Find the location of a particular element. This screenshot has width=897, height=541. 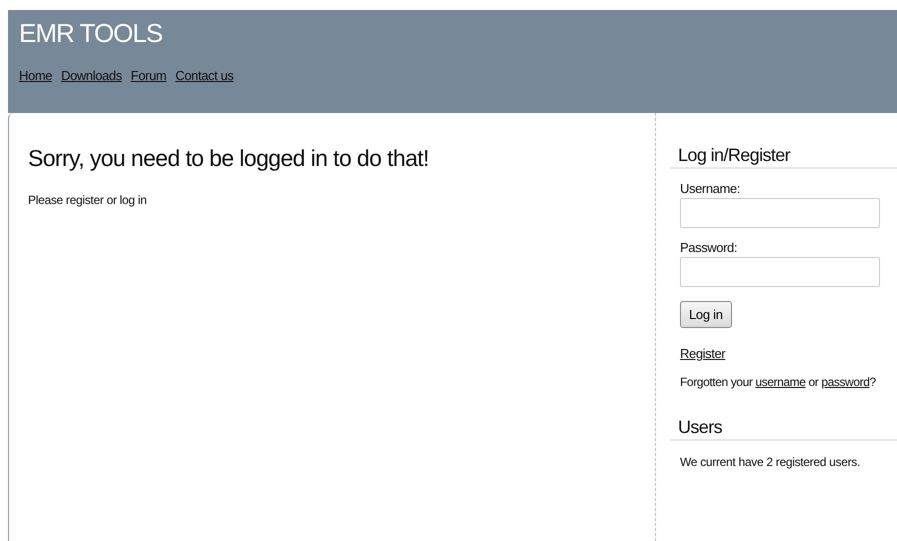

username-link: username is located at coordinates (780, 382).